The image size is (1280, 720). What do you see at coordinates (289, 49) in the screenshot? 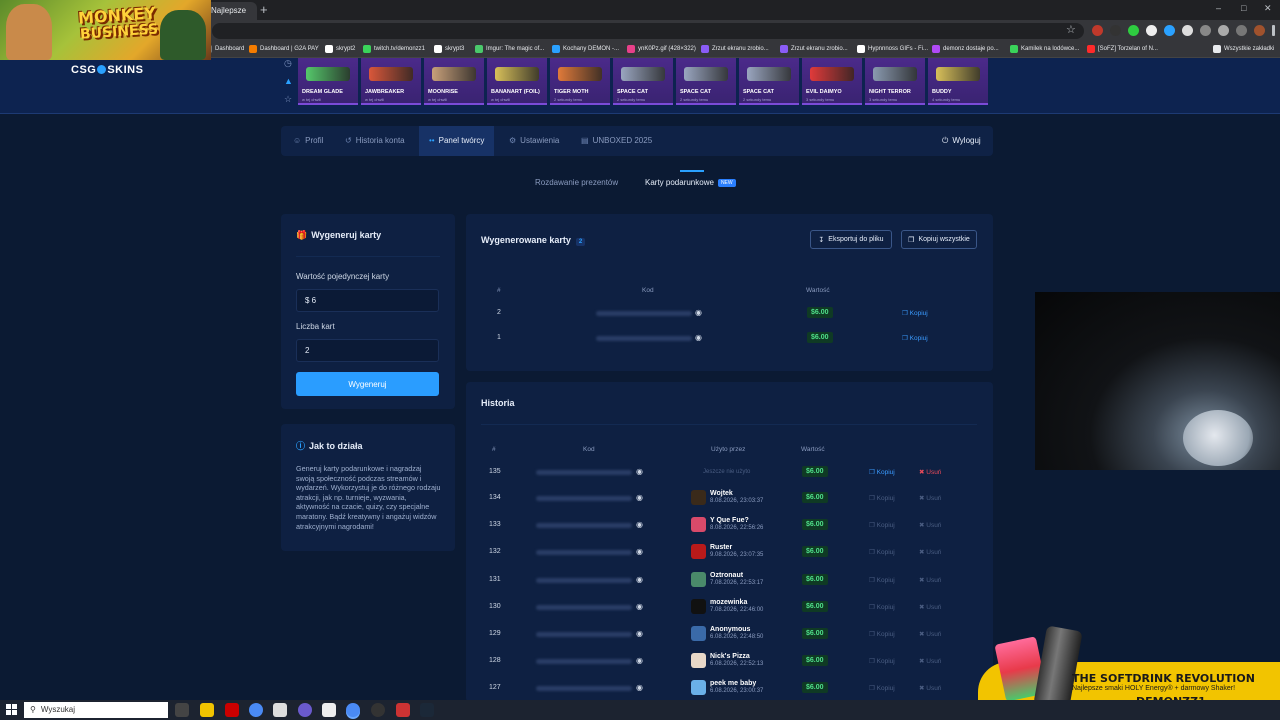
I see `bookmark-label: Dashboard | G2A PAY` at bounding box center [289, 49].